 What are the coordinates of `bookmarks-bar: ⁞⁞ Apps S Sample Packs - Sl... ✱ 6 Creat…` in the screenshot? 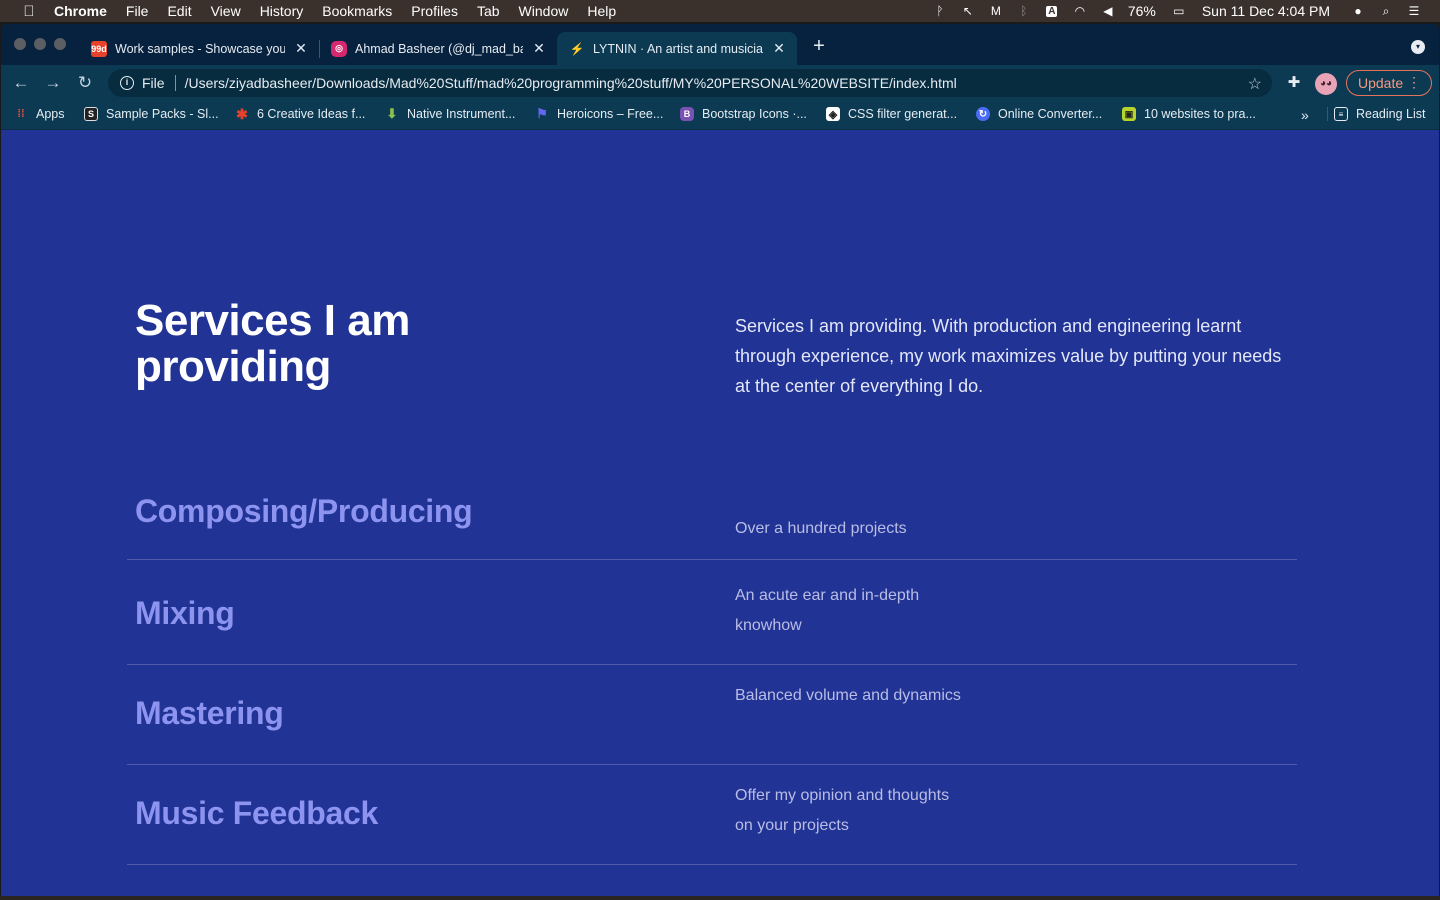 It's located at (720, 115).